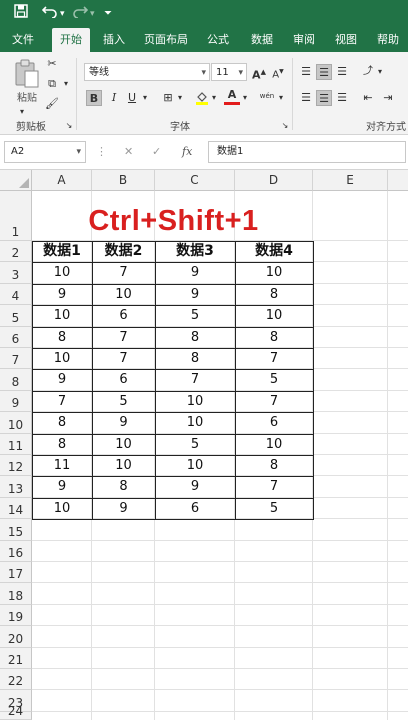 The width and height of the screenshot is (408, 720). Describe the element at coordinates (324, 98) in the screenshot. I see `align-center-icon: ☰` at that location.